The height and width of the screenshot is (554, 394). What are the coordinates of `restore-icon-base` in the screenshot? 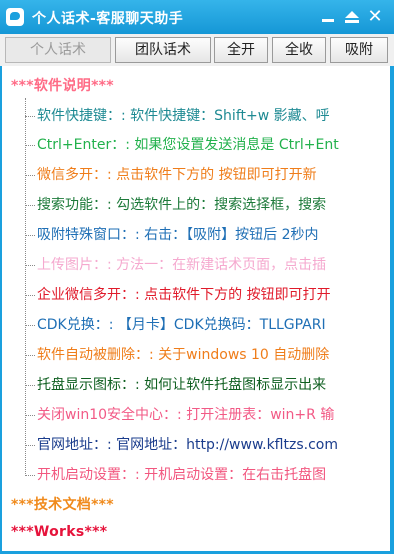 It's located at (352, 21).